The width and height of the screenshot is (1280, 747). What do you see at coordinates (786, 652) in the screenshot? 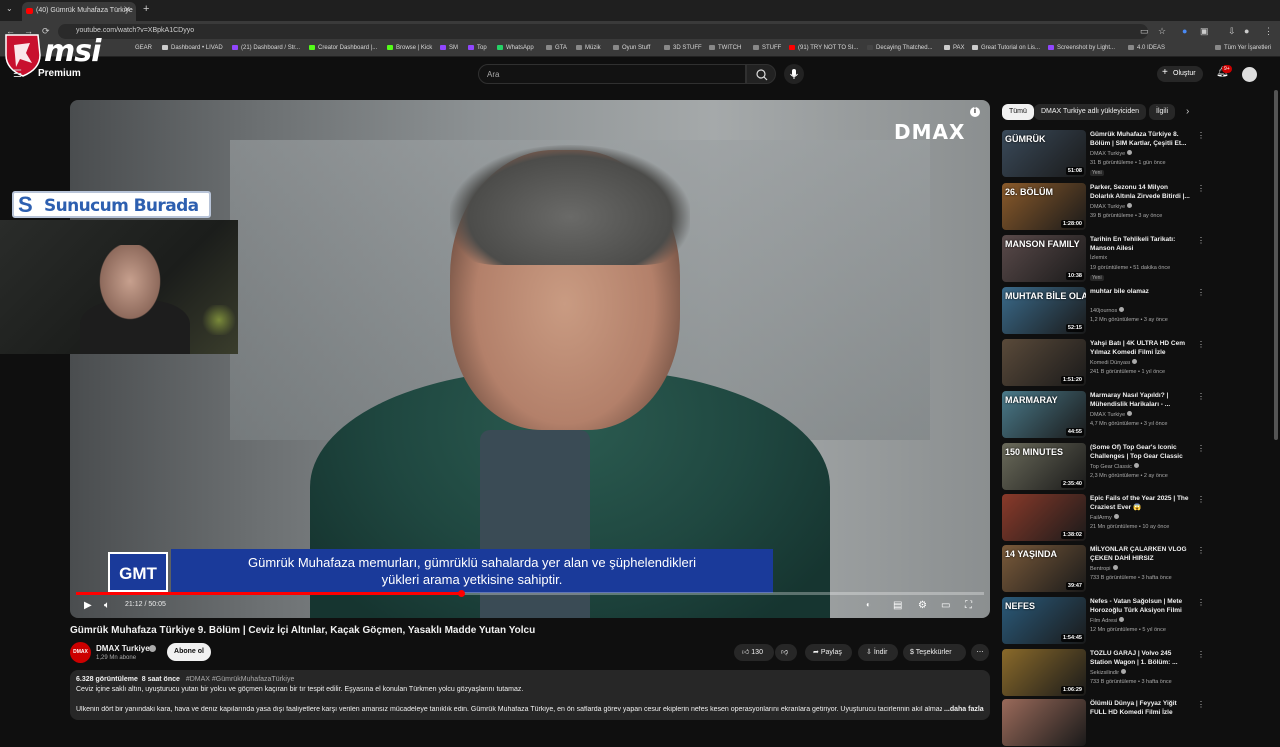
I see `dislike-button: 👎︎` at bounding box center [786, 652].